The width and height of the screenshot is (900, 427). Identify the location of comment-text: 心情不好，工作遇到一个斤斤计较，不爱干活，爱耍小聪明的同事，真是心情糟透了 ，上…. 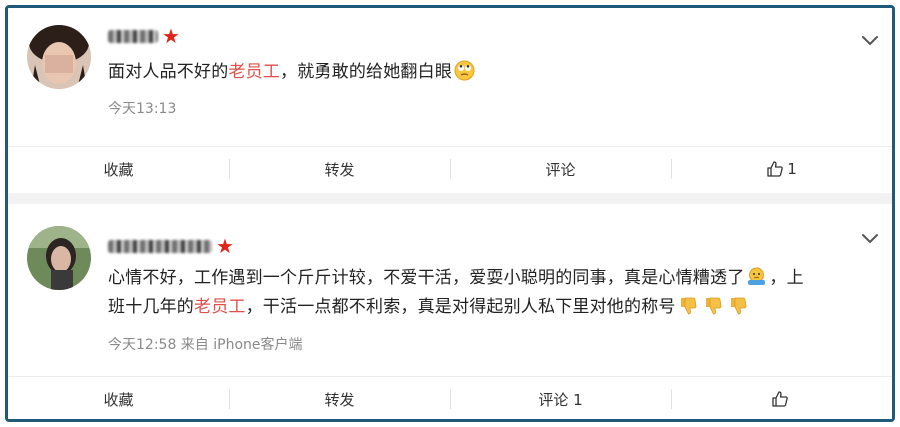
(480, 293).